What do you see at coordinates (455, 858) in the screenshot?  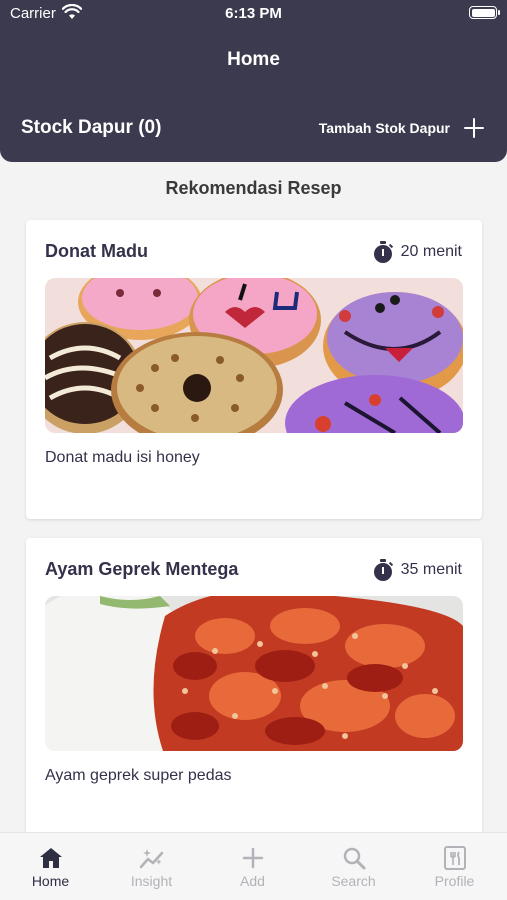 I see `profile-icon` at bounding box center [455, 858].